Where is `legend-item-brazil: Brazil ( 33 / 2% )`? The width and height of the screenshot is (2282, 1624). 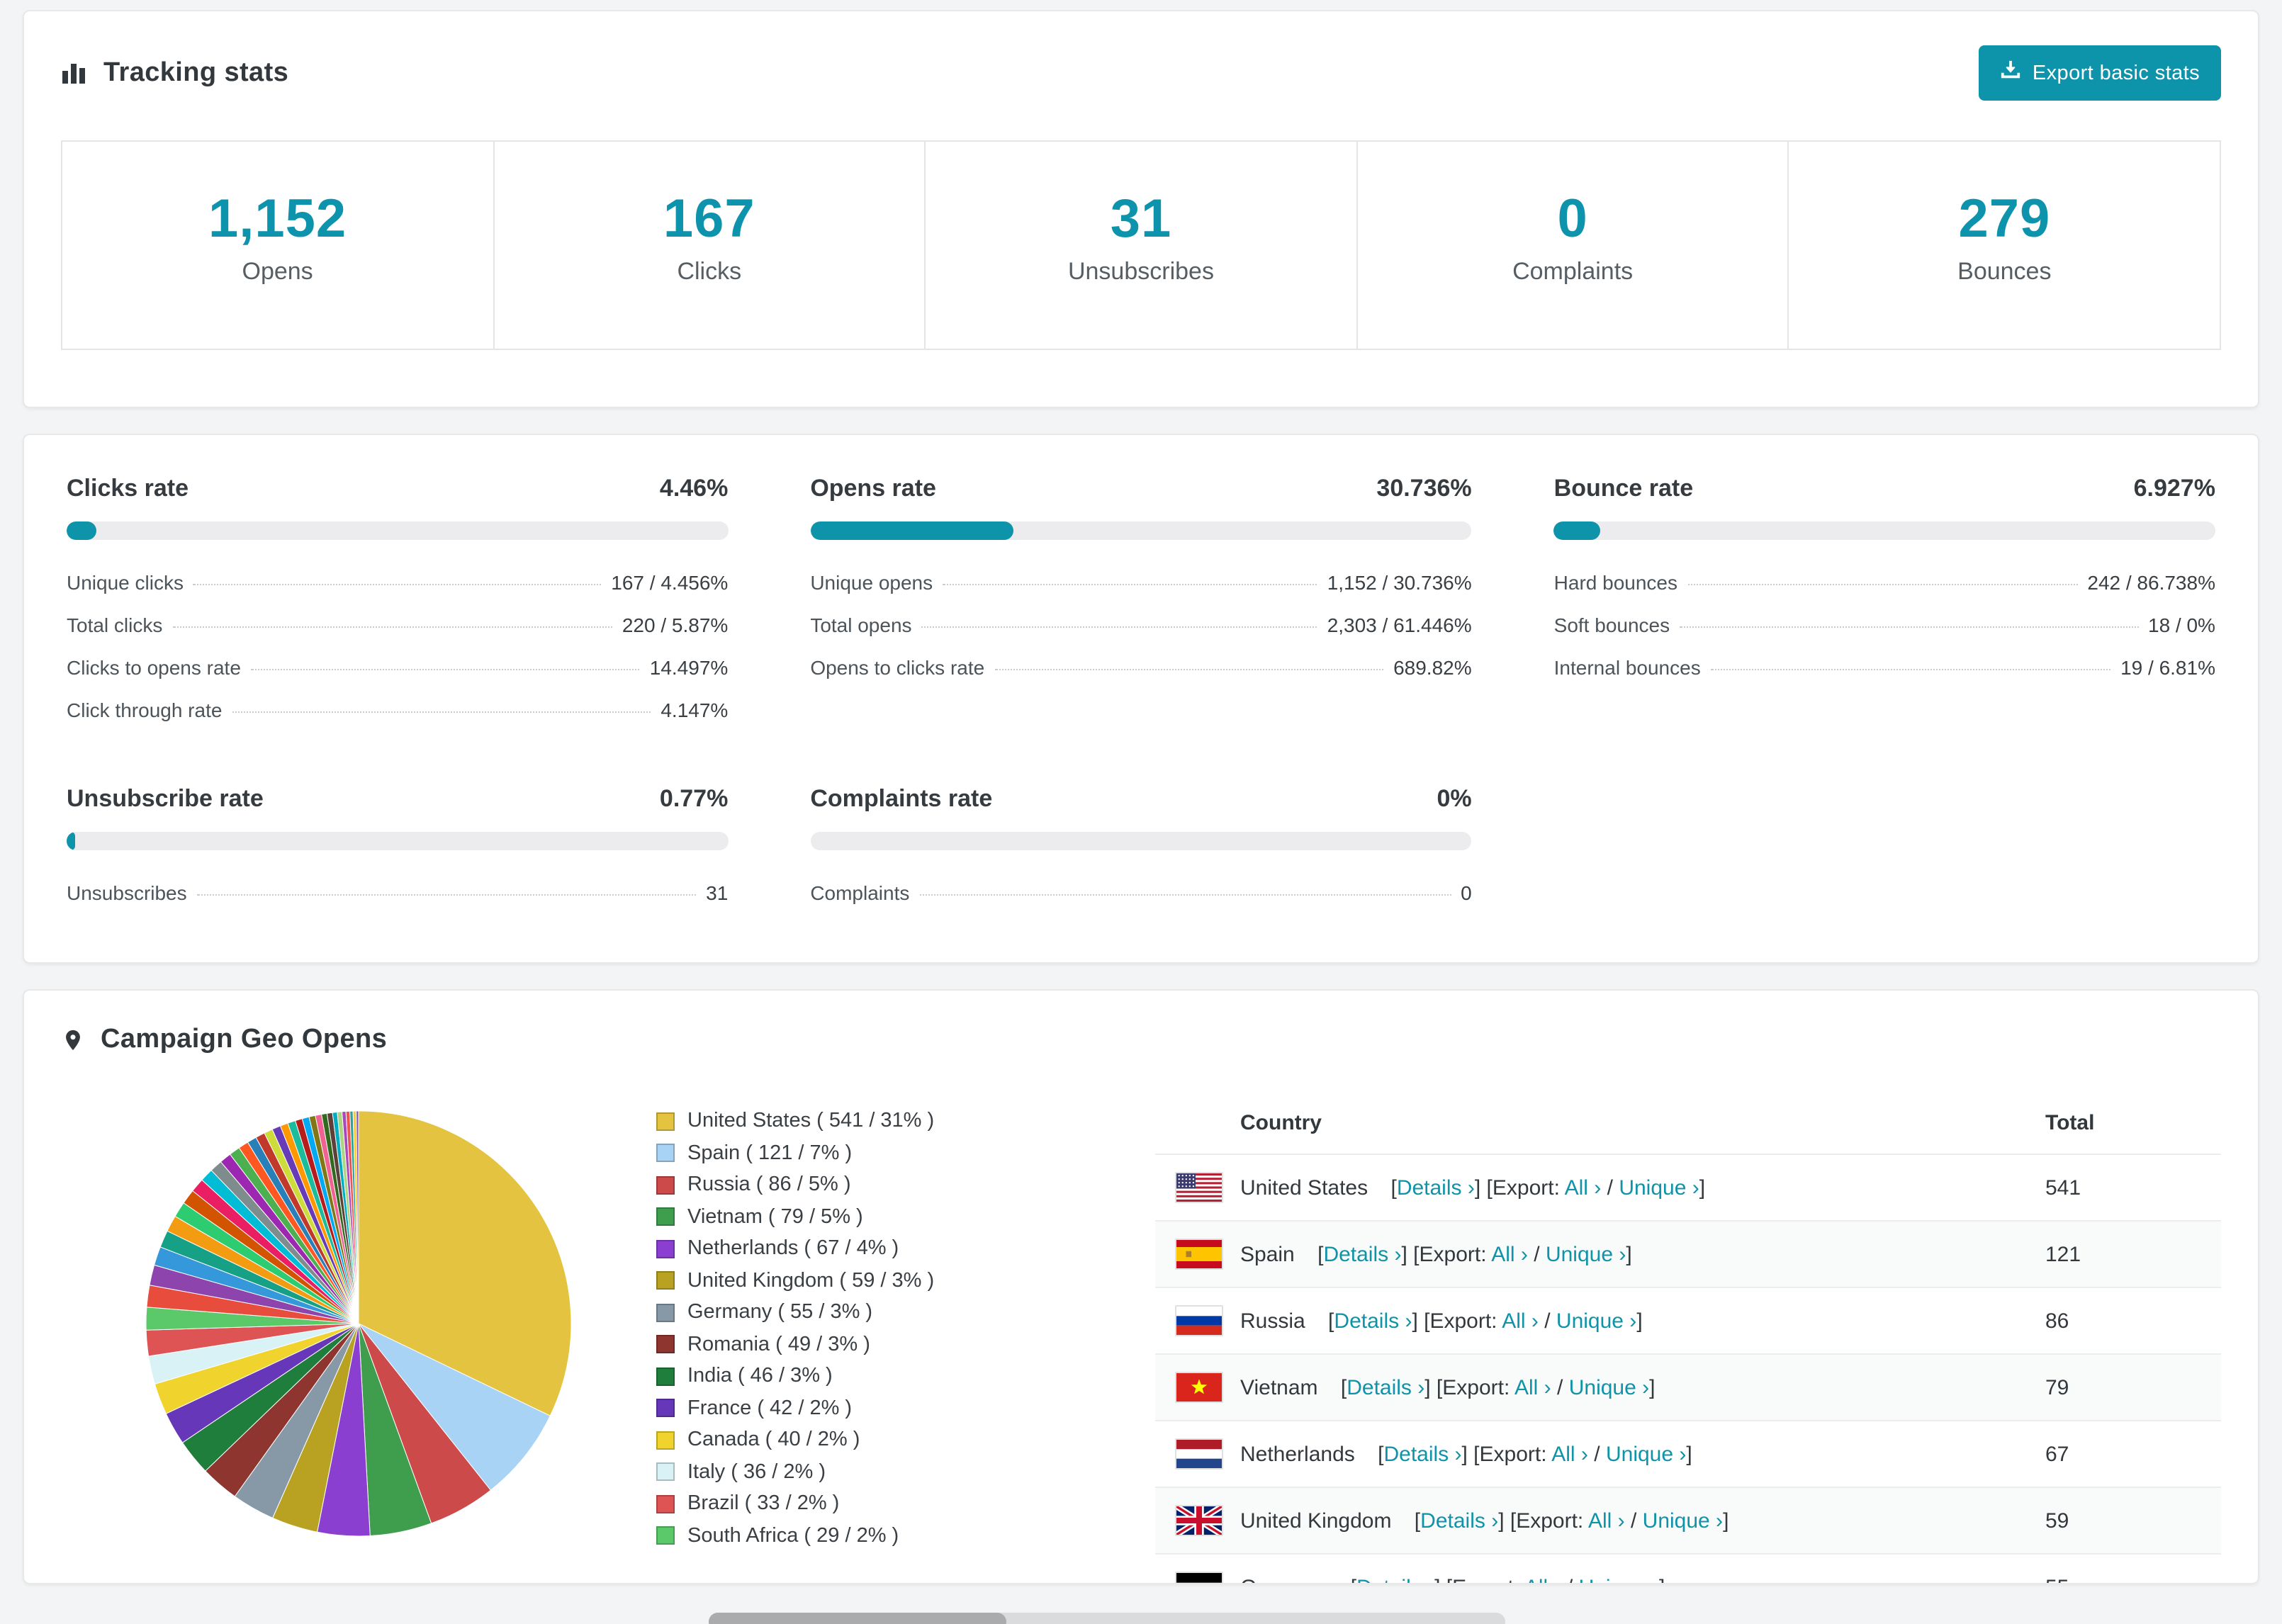 legend-item-brazil: Brazil ( 33 / 2% ) is located at coordinates (905, 1503).